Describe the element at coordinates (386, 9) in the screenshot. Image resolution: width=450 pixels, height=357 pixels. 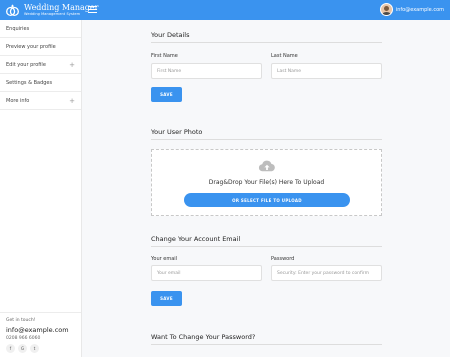
I see `avatar` at that location.